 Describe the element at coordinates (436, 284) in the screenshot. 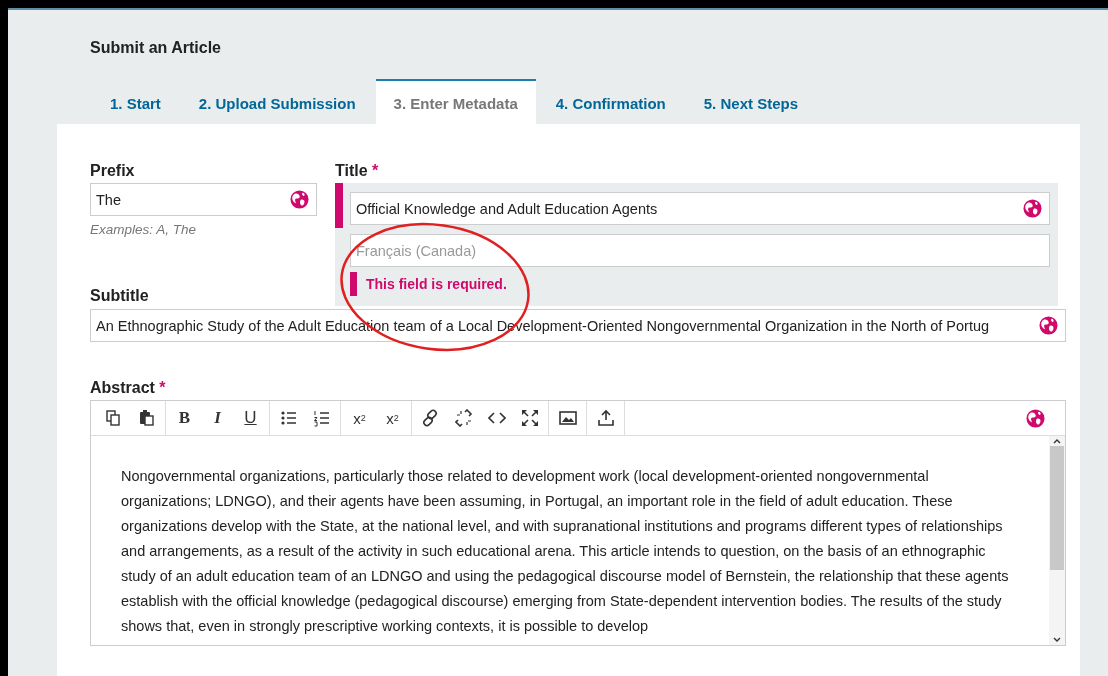

I see `error-message: This field is required.` at that location.